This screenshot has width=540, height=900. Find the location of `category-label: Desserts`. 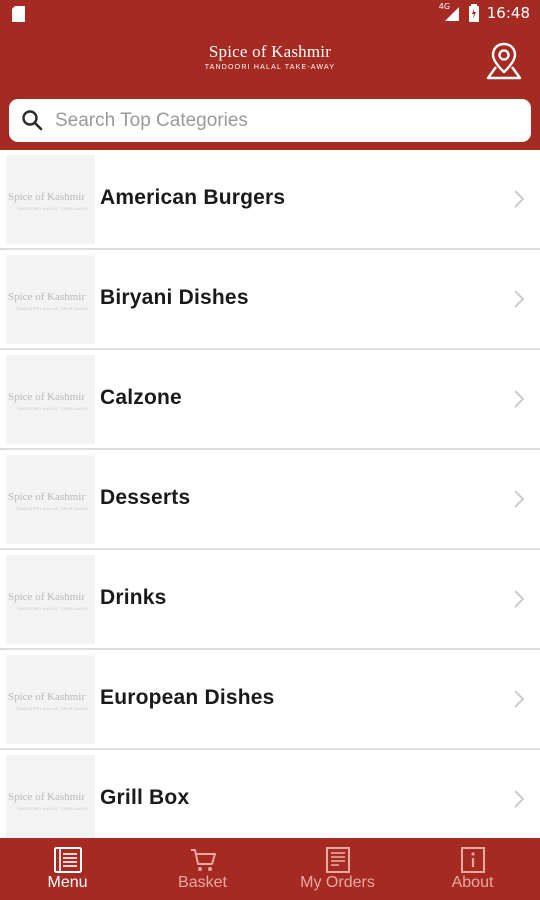

category-label: Desserts is located at coordinates (145, 497).